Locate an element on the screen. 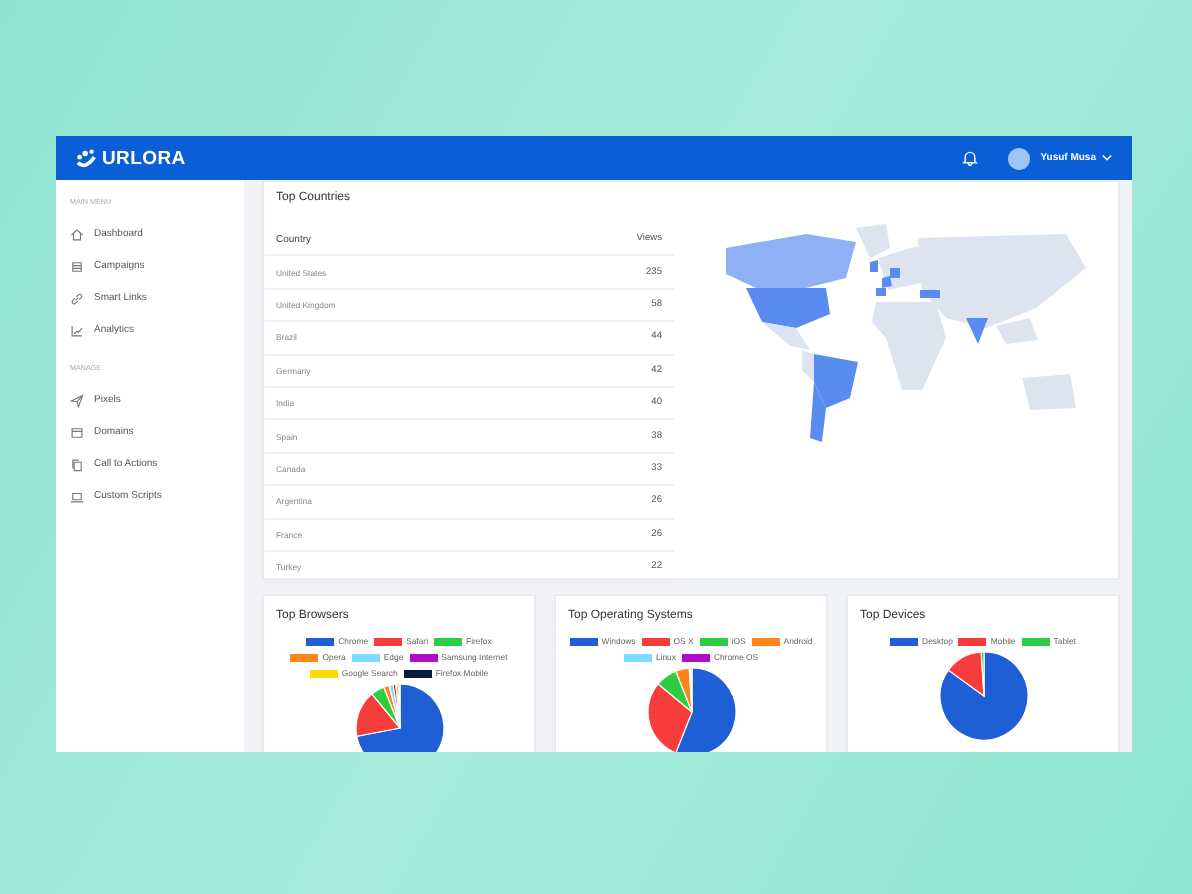  bell-icon is located at coordinates (970, 158).